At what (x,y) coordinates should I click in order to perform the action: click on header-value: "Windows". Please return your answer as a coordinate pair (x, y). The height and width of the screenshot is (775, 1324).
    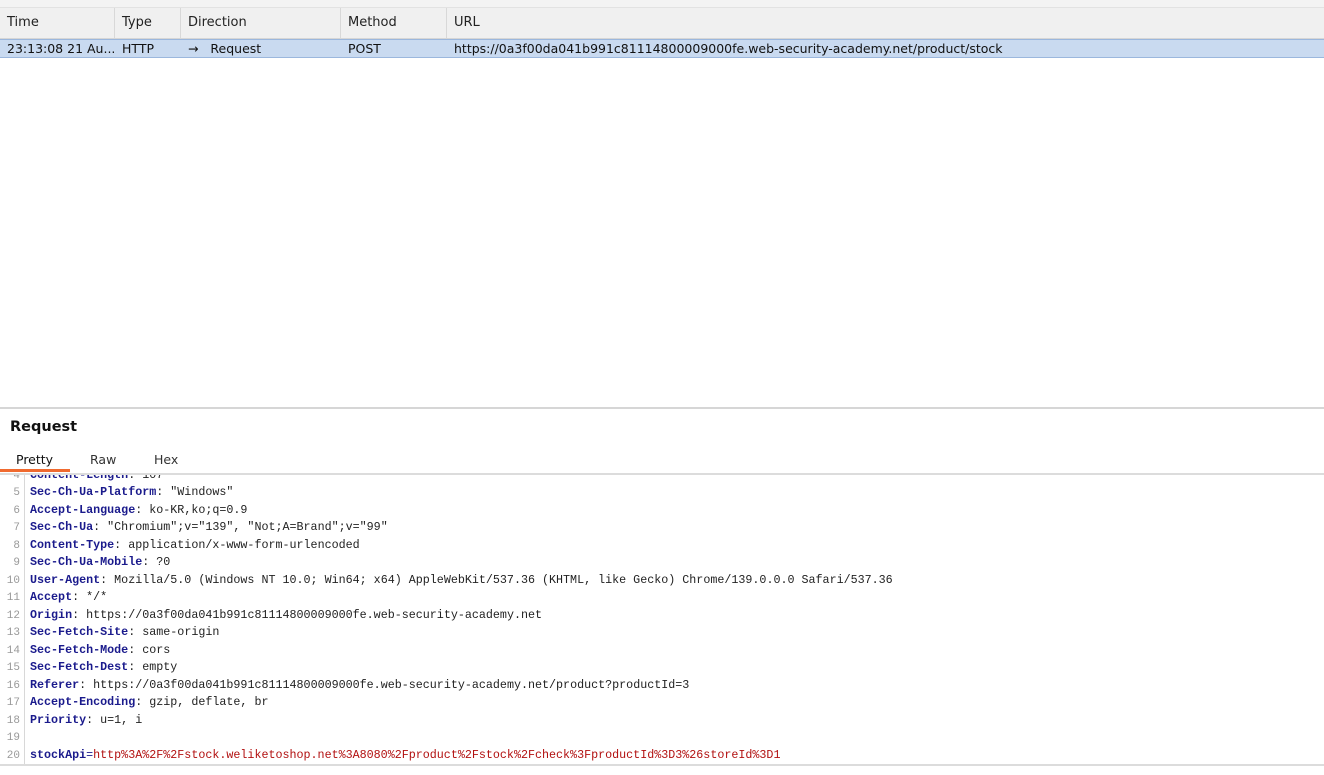
    Looking at the image, I should click on (202, 492).